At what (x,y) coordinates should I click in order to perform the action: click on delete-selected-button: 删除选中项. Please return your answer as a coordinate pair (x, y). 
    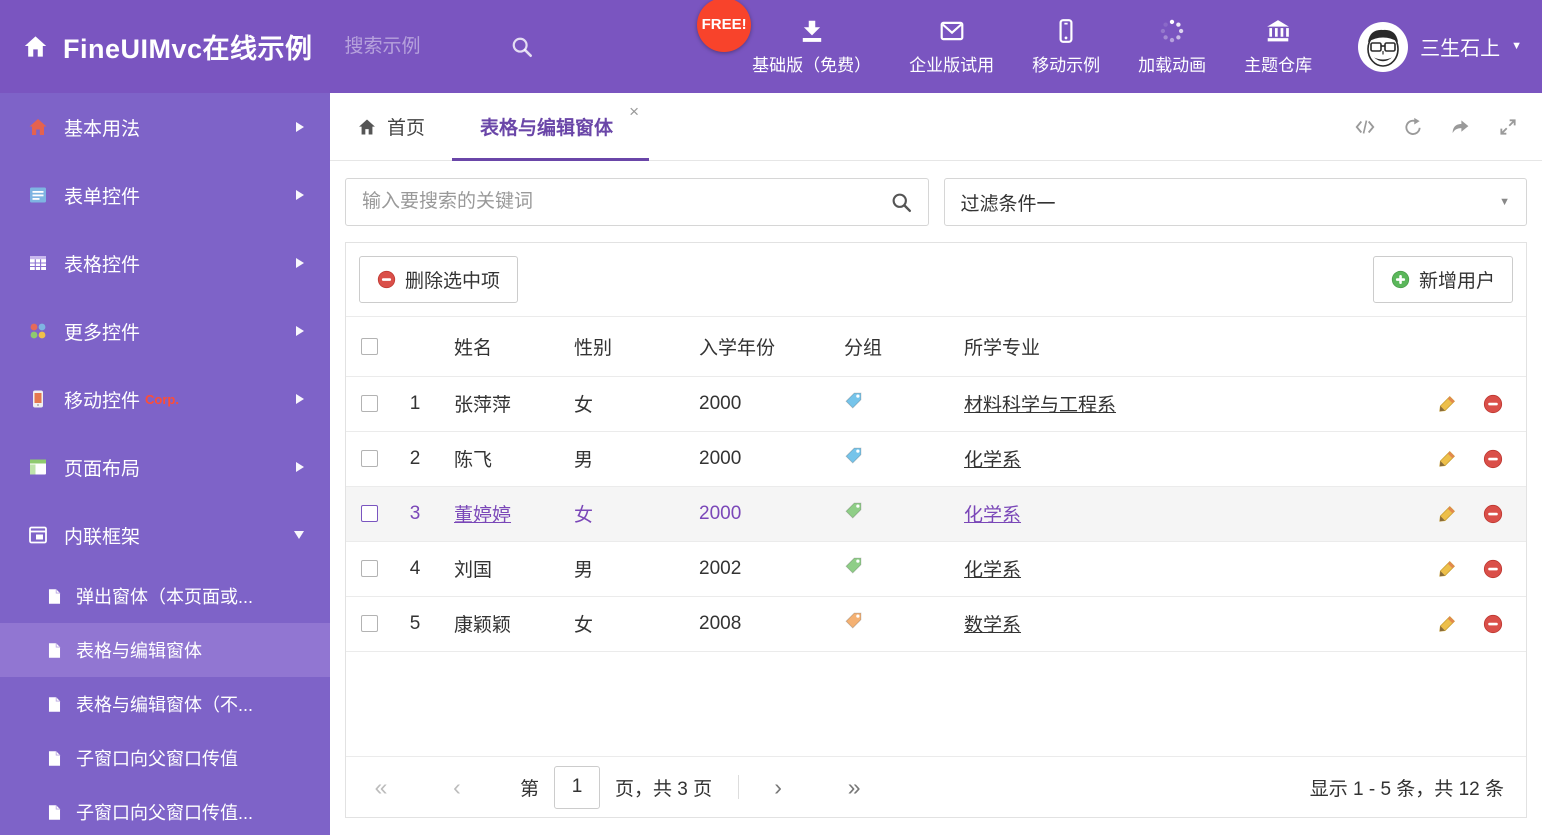
    Looking at the image, I should click on (439, 279).